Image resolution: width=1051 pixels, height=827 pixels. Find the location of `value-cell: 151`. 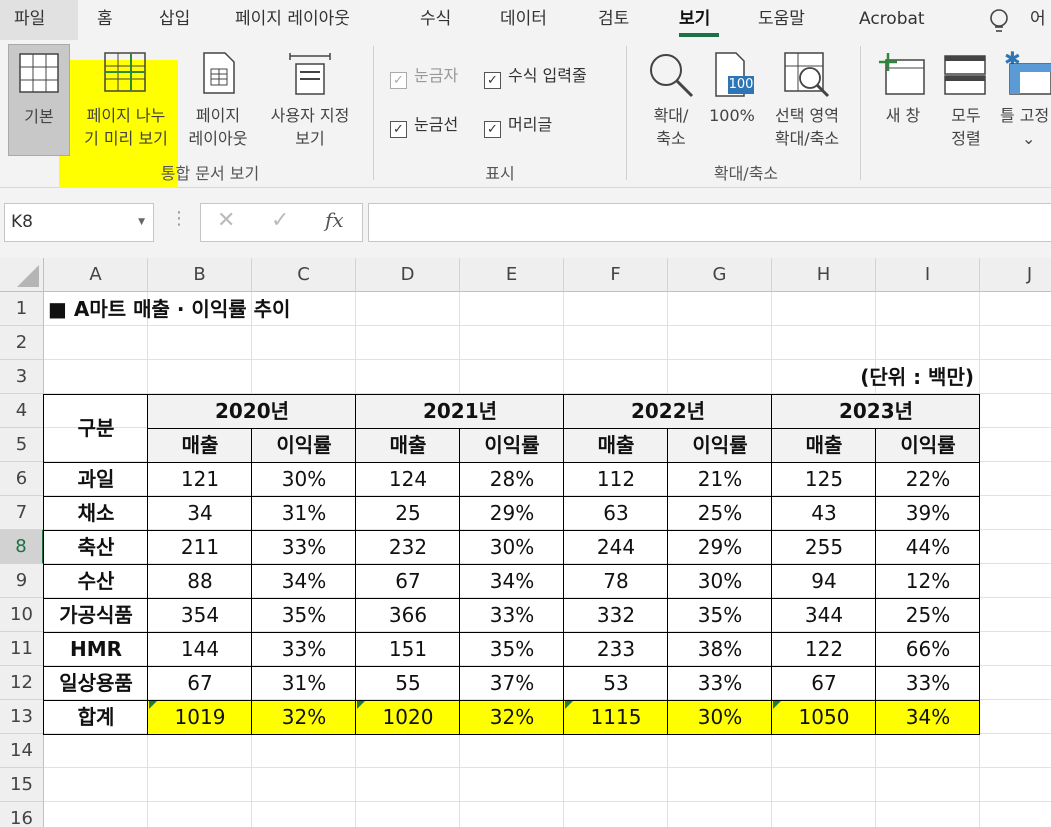

value-cell: 151 is located at coordinates (408, 649).